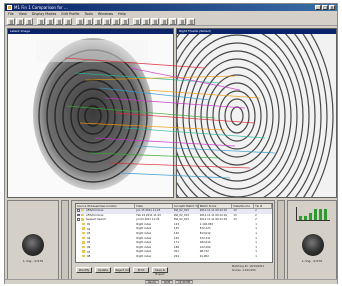  I want to click on invert-icon, so click(116, 21).